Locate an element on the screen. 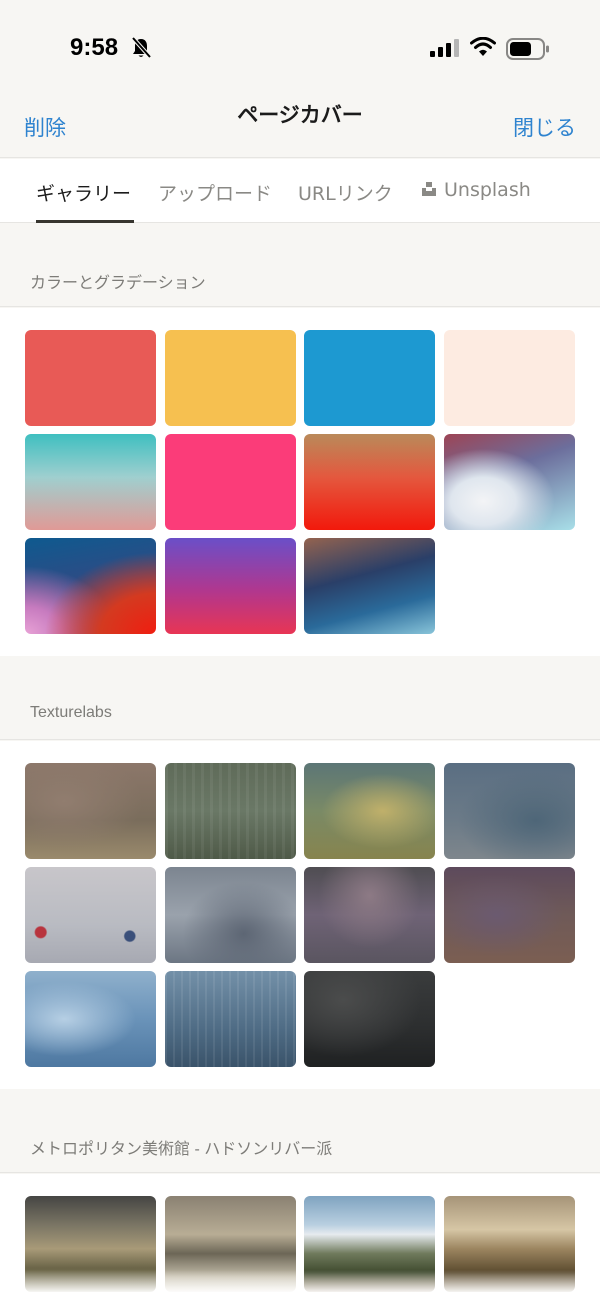  cover-gradient-orange-red is located at coordinates (369, 482).